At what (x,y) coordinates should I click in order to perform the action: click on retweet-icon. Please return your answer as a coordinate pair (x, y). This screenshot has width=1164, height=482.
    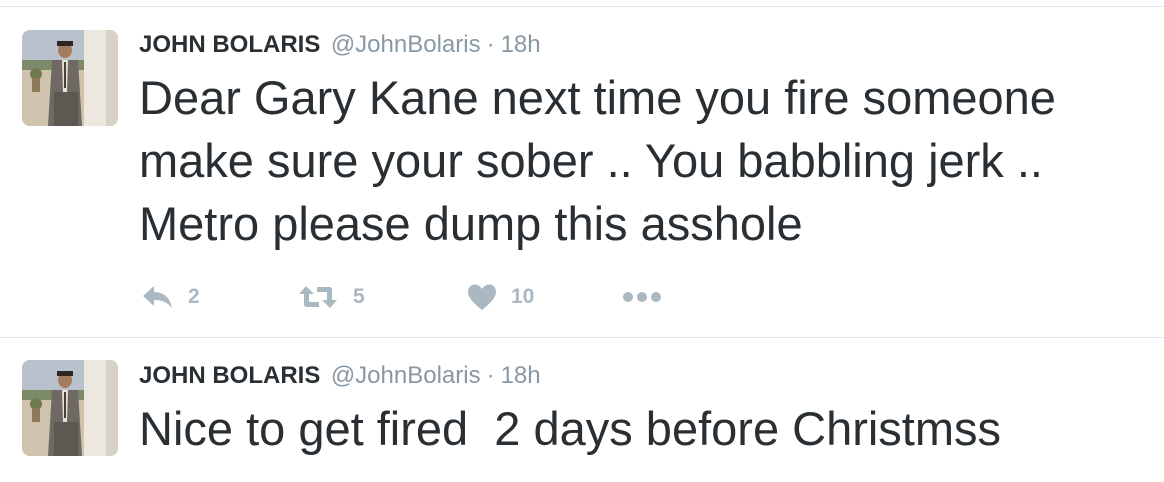
    Looking at the image, I should click on (318, 297).